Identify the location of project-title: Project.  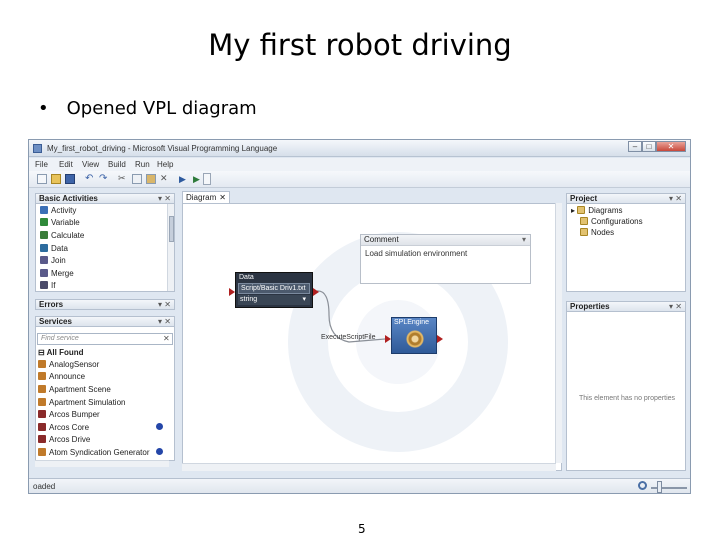
(584, 198).